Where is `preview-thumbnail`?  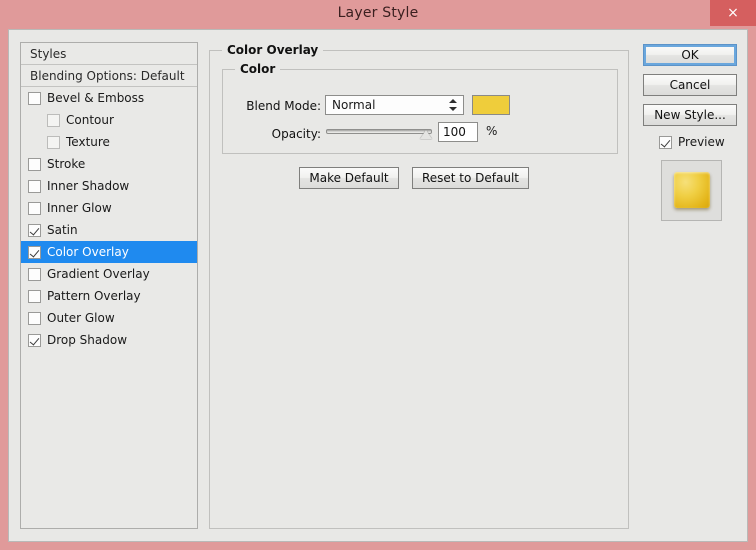 preview-thumbnail is located at coordinates (691, 190).